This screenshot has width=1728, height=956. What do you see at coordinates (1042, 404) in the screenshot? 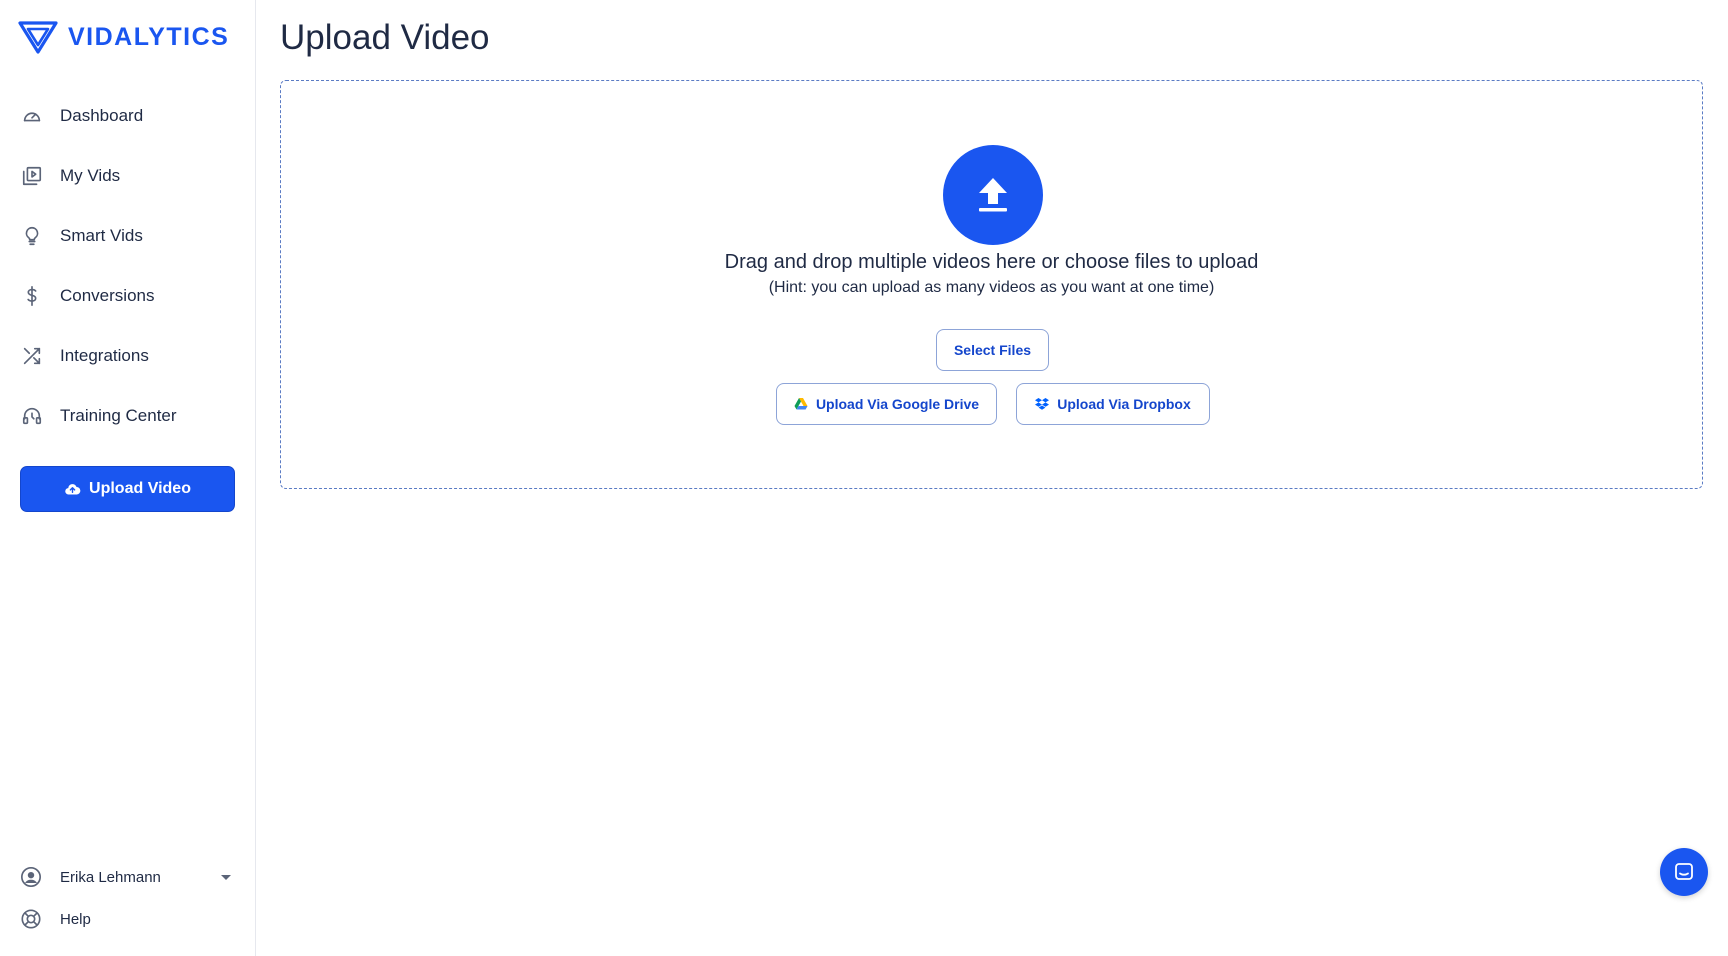
I see `dropbox-icon` at bounding box center [1042, 404].